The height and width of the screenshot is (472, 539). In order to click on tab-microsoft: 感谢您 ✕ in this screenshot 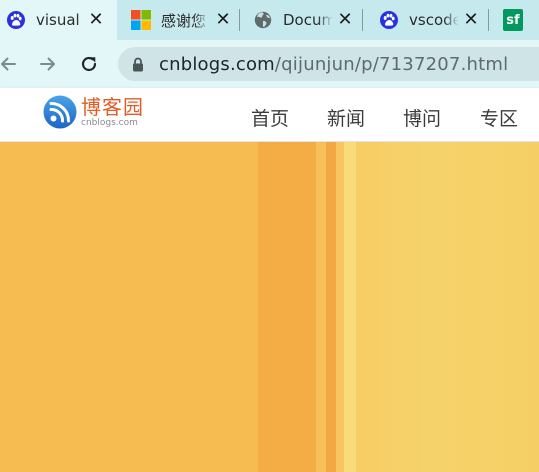, I will do `click(178, 20)`.